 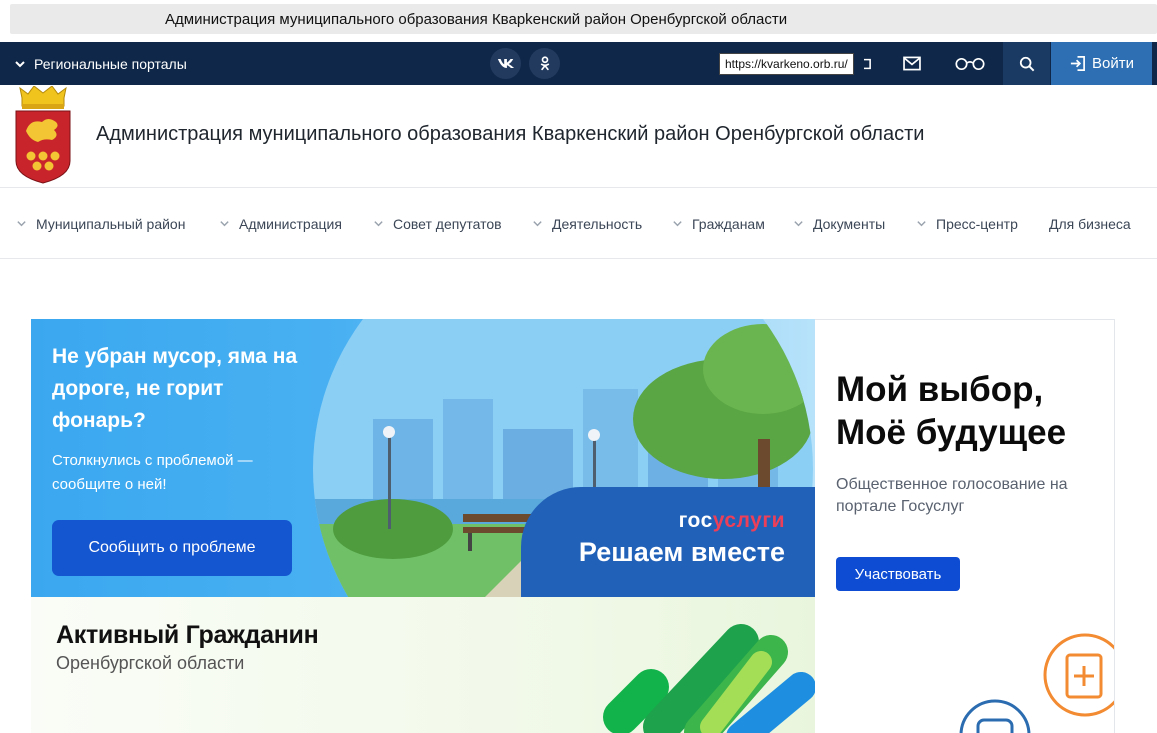 What do you see at coordinates (951, 411) in the screenshot?
I see `vote-card-title: Мой выбор, Моё будущее` at bounding box center [951, 411].